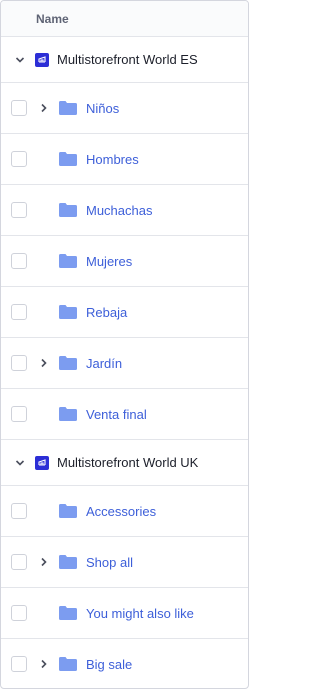  What do you see at coordinates (121, 511) in the screenshot?
I see `category-link: Accessories` at bounding box center [121, 511].